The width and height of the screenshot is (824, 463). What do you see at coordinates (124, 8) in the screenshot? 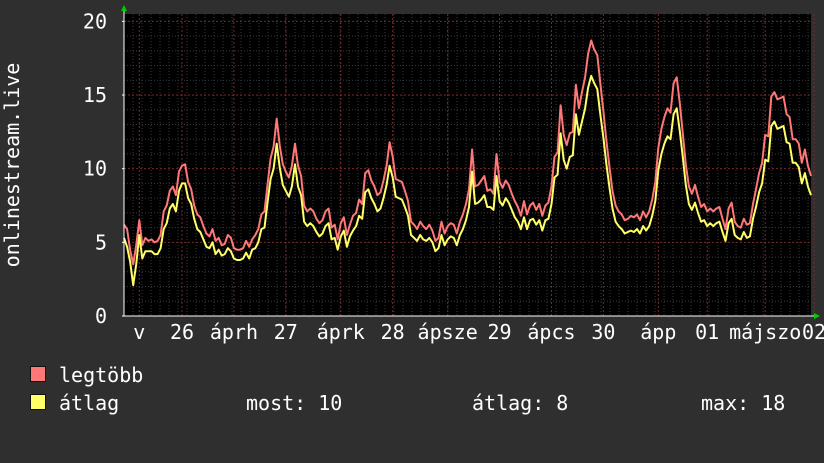
I see `y-axis-arrow-icon` at bounding box center [124, 8].